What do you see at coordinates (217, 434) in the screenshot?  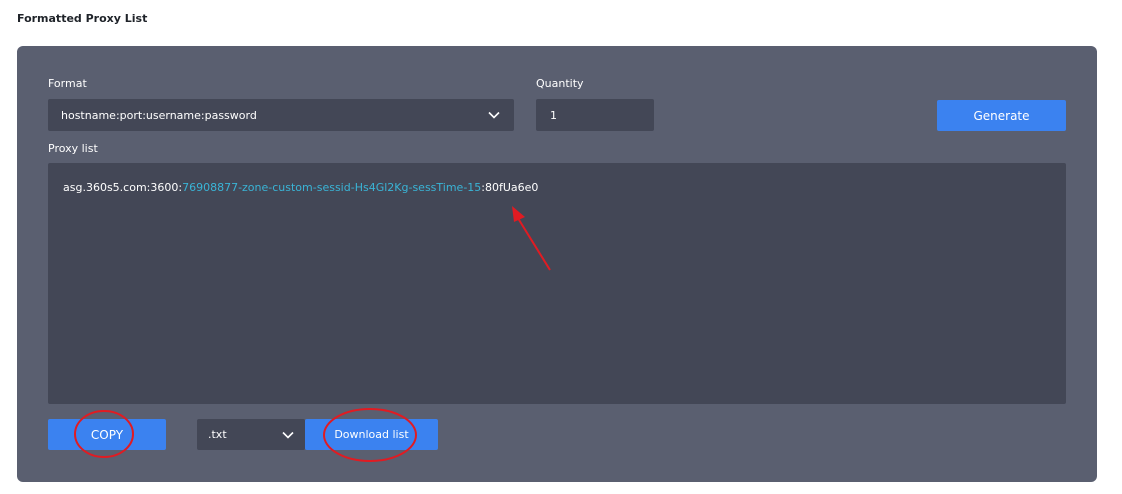 I see `file-type-value: .txt` at bounding box center [217, 434].